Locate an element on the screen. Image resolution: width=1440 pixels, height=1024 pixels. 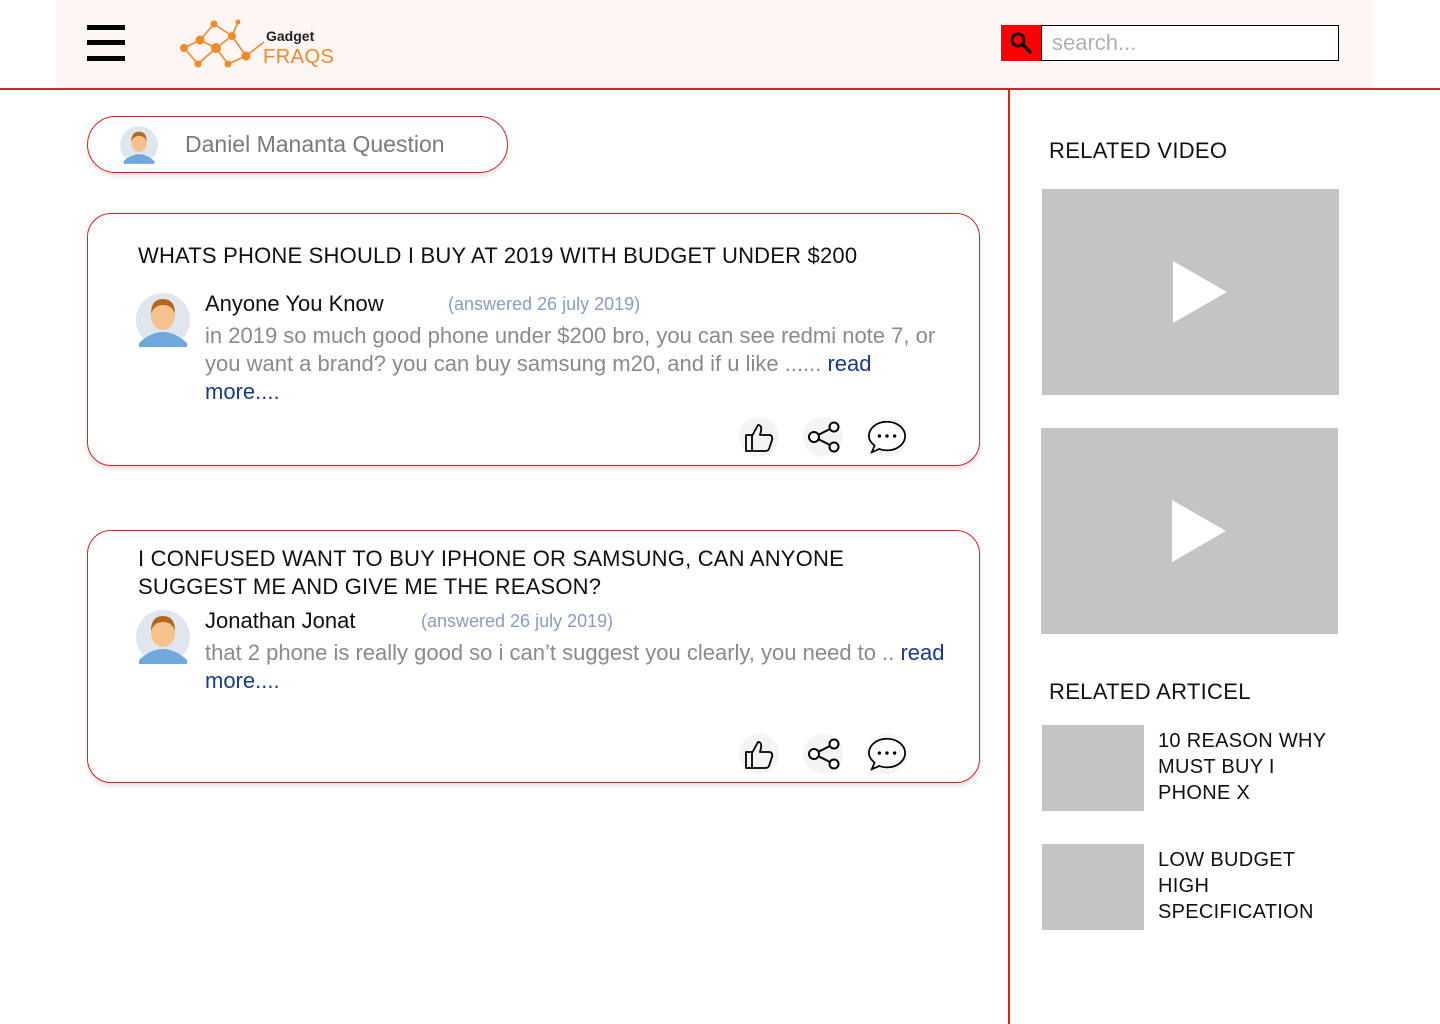
logo-text-gadget: Gadget is located at coordinates (290, 36).